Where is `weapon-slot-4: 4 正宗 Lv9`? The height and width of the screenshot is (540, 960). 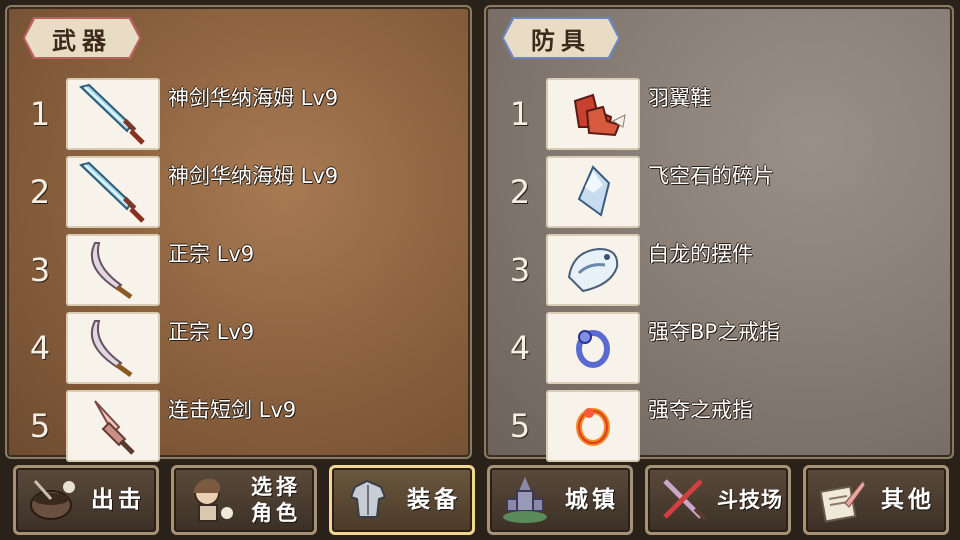
weapon-slot-4: 4 正宗 Lv9 is located at coordinates (134, 348).